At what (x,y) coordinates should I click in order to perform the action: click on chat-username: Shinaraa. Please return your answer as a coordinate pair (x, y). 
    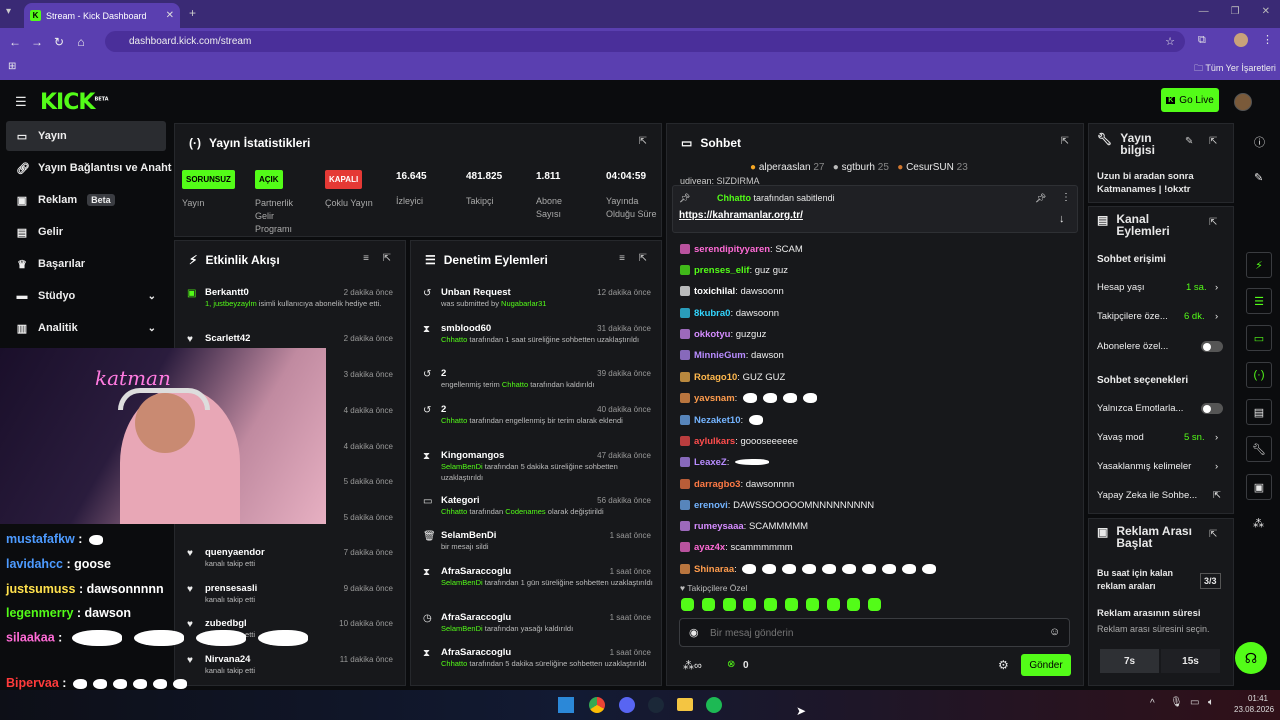
    Looking at the image, I should click on (714, 569).